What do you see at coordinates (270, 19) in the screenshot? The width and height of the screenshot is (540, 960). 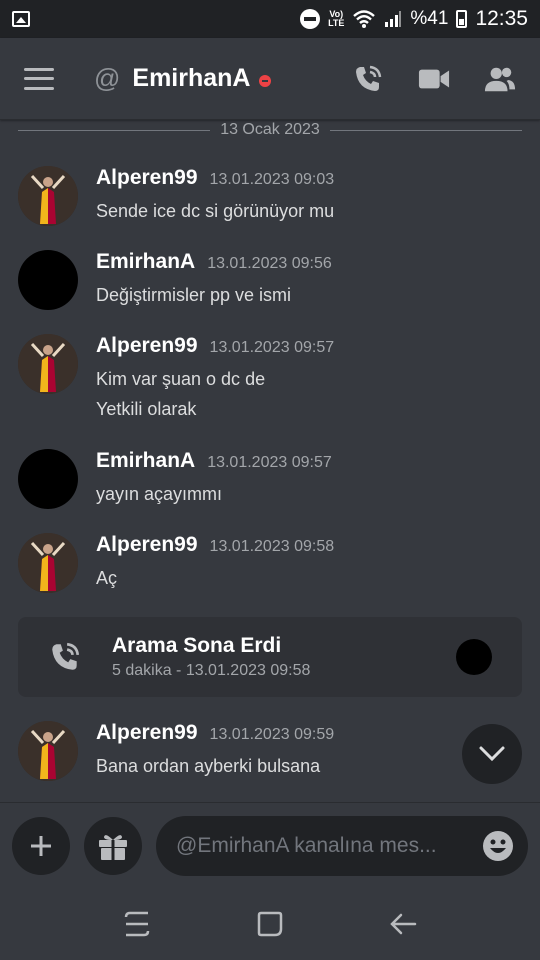 I see `status-bar: Vo) LTE %41 12:35` at bounding box center [270, 19].